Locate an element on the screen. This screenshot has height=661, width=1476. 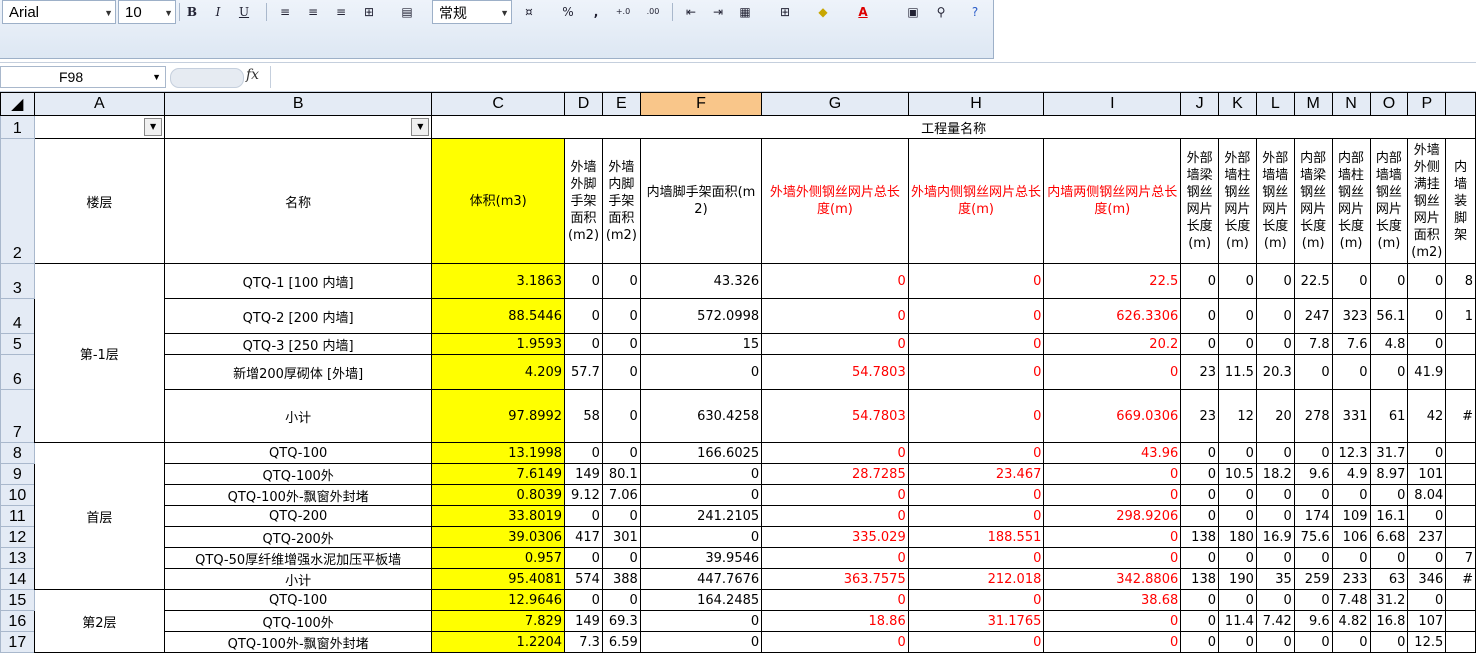
column-header-D: D is located at coordinates (583, 104).